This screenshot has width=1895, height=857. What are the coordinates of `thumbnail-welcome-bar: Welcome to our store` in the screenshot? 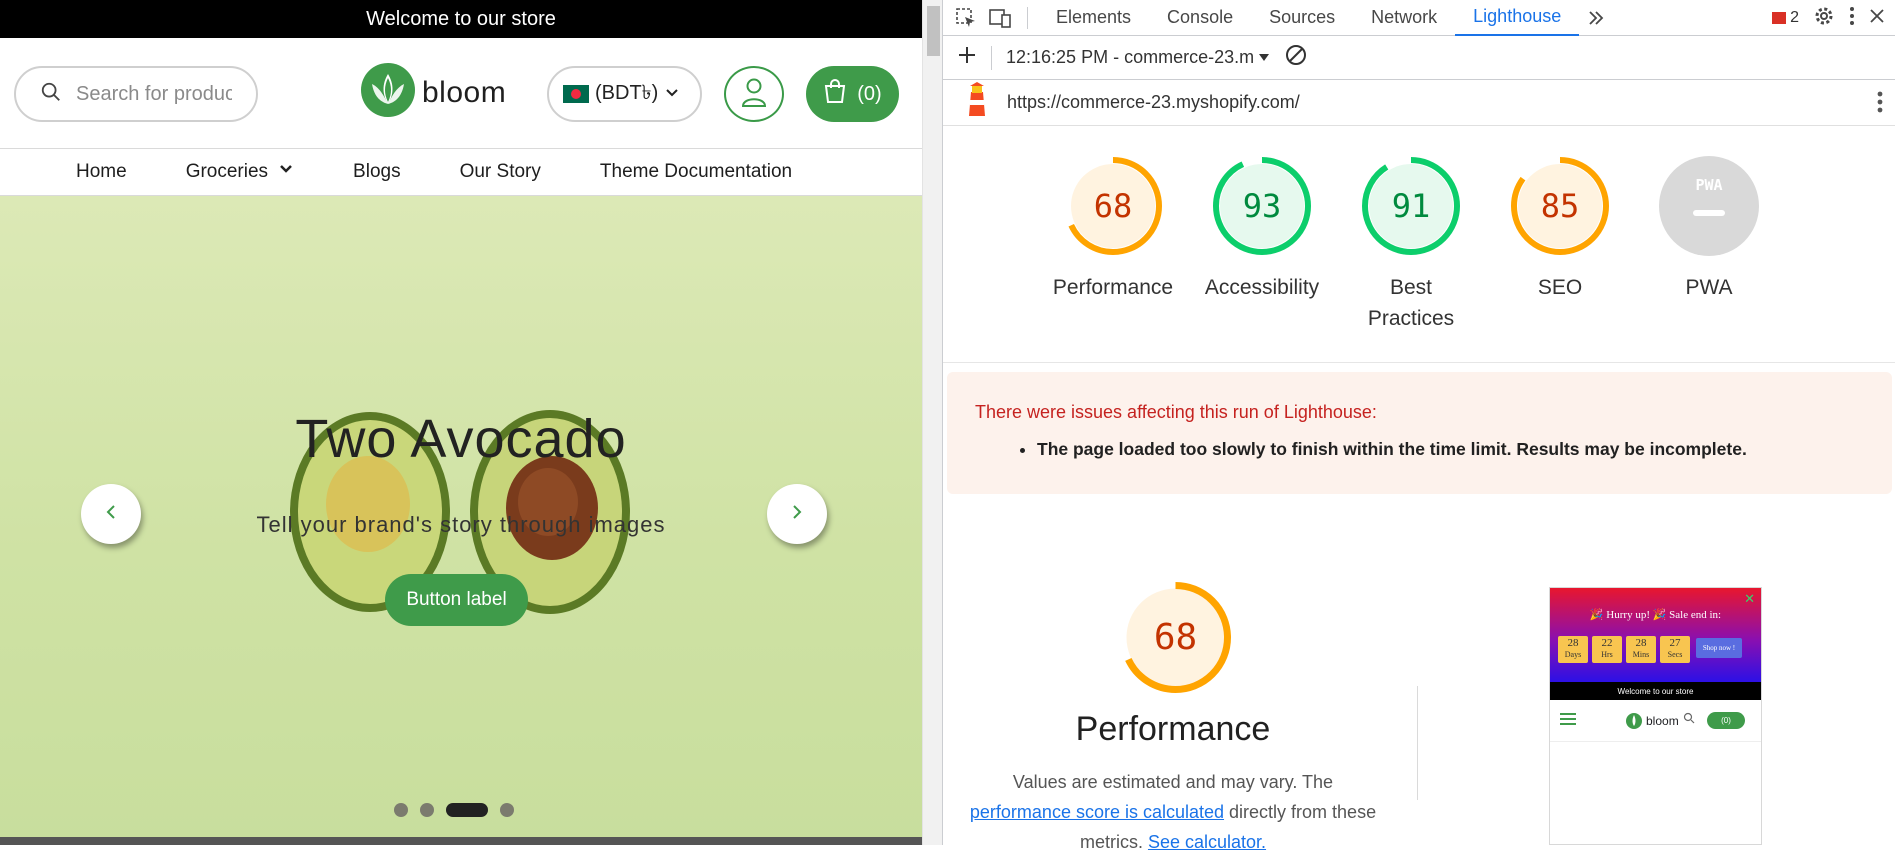 It's located at (1655, 691).